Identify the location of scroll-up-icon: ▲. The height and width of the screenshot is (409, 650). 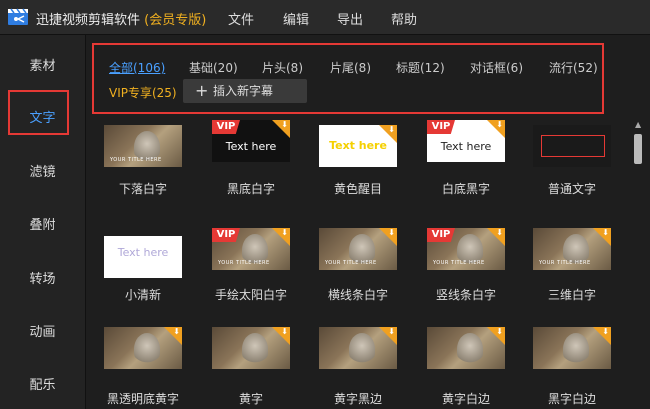
(638, 124).